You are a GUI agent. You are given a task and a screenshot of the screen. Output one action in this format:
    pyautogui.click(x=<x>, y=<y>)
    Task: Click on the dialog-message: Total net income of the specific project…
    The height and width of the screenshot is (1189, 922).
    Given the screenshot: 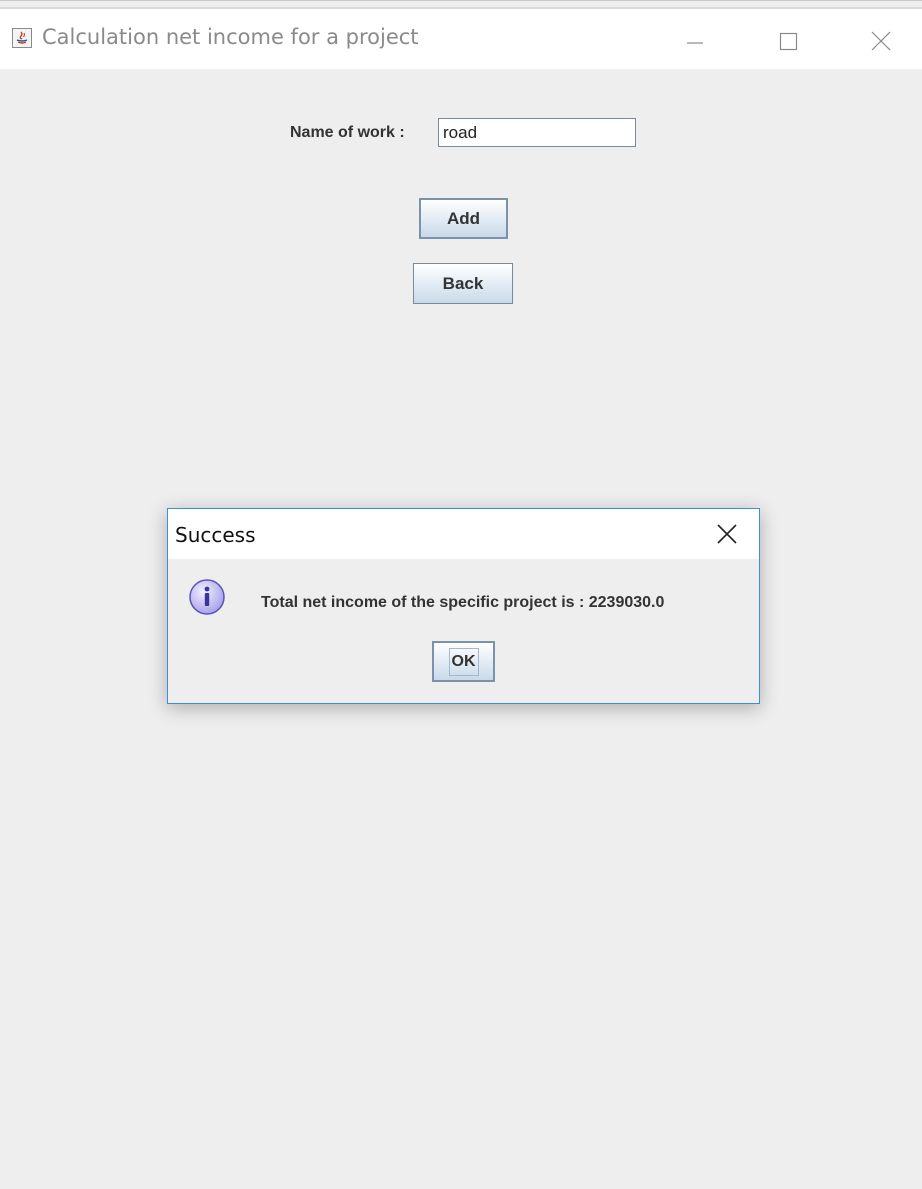 What is the action you would take?
    pyautogui.click(x=463, y=602)
    